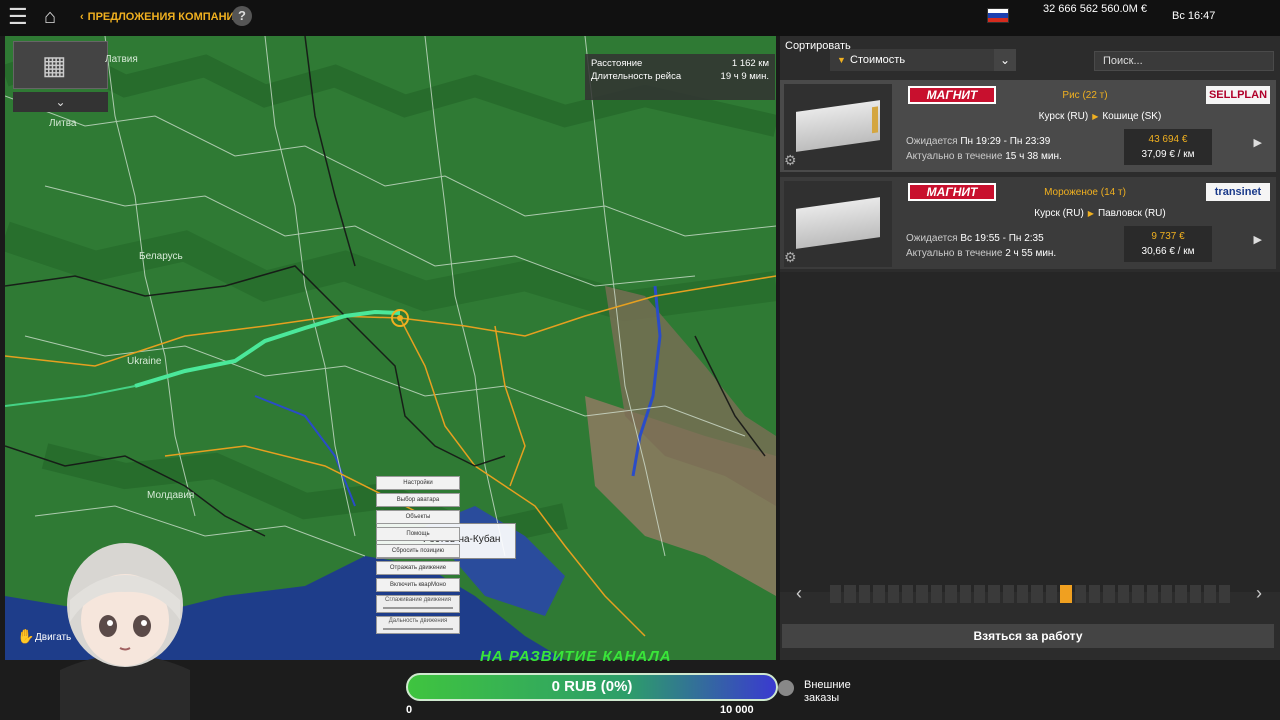  Describe the element at coordinates (1033, 156) in the screenshot. I see `valid-value: 15 ч 38 мин.` at that location.